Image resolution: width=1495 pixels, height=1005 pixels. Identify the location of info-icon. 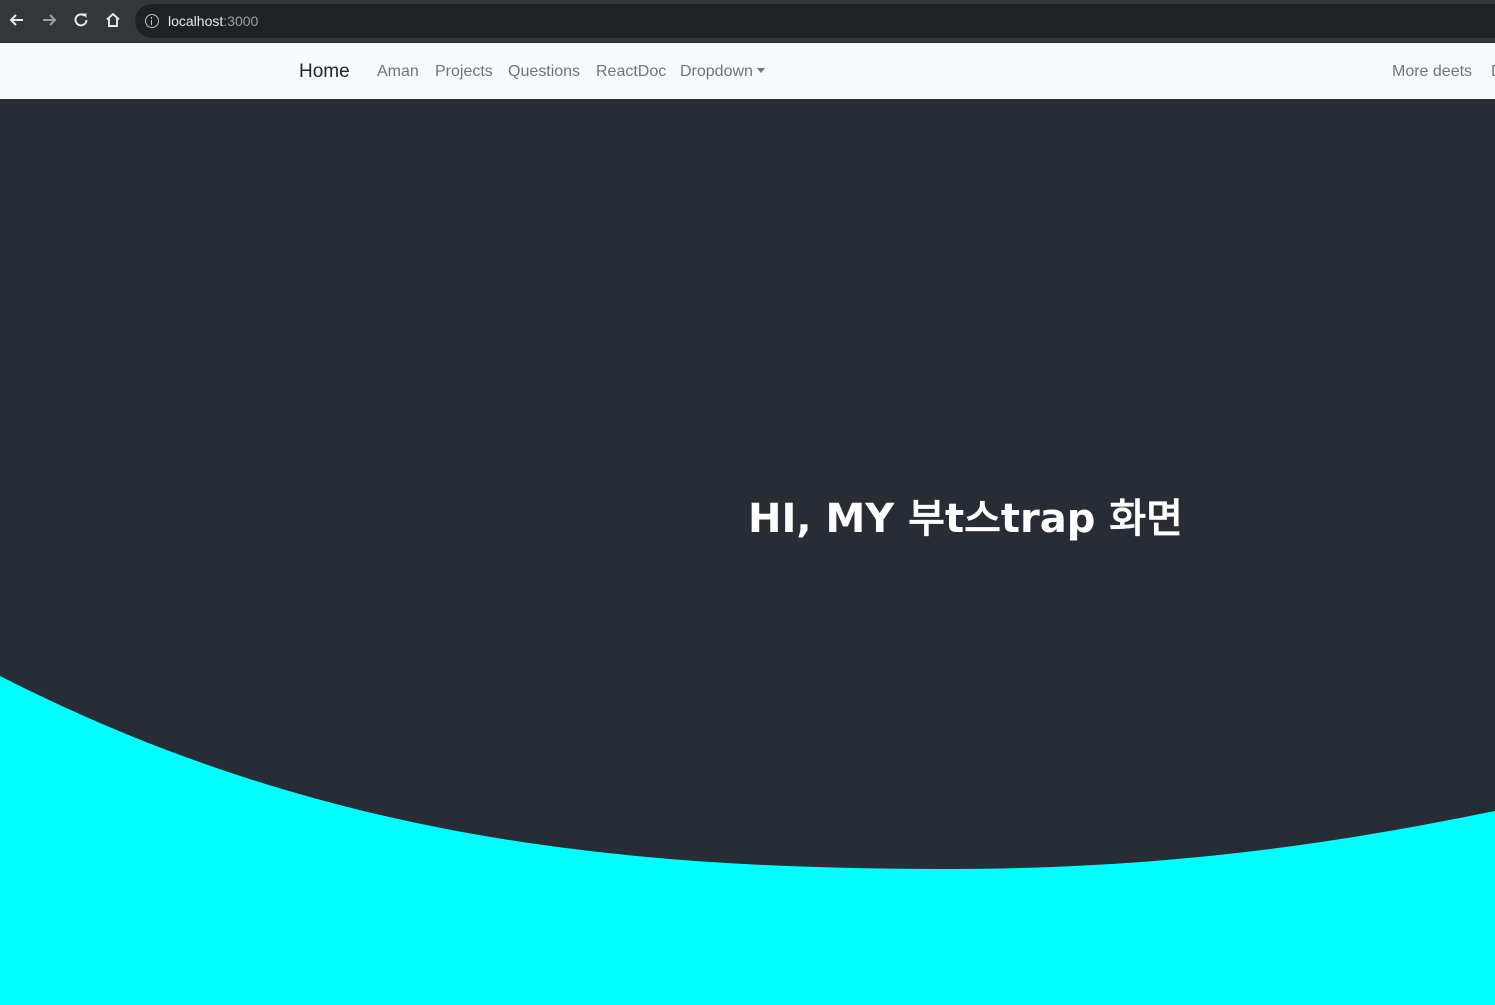
(152, 21).